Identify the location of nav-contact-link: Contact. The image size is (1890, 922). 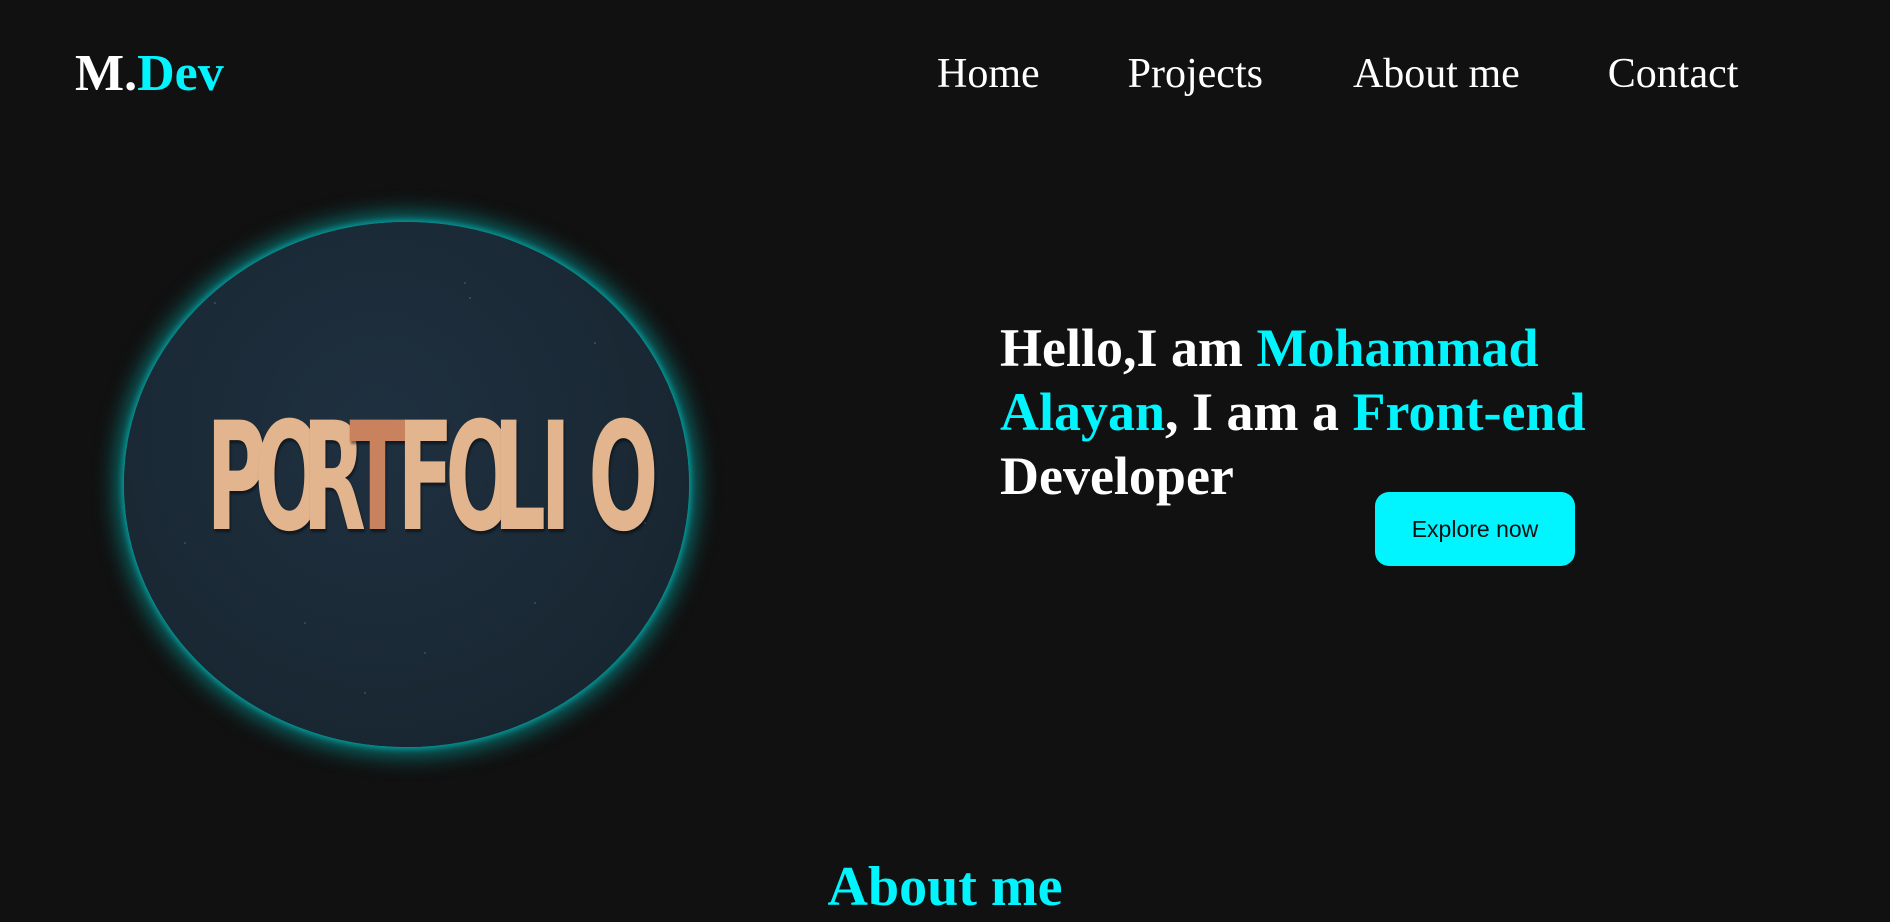
(1673, 74).